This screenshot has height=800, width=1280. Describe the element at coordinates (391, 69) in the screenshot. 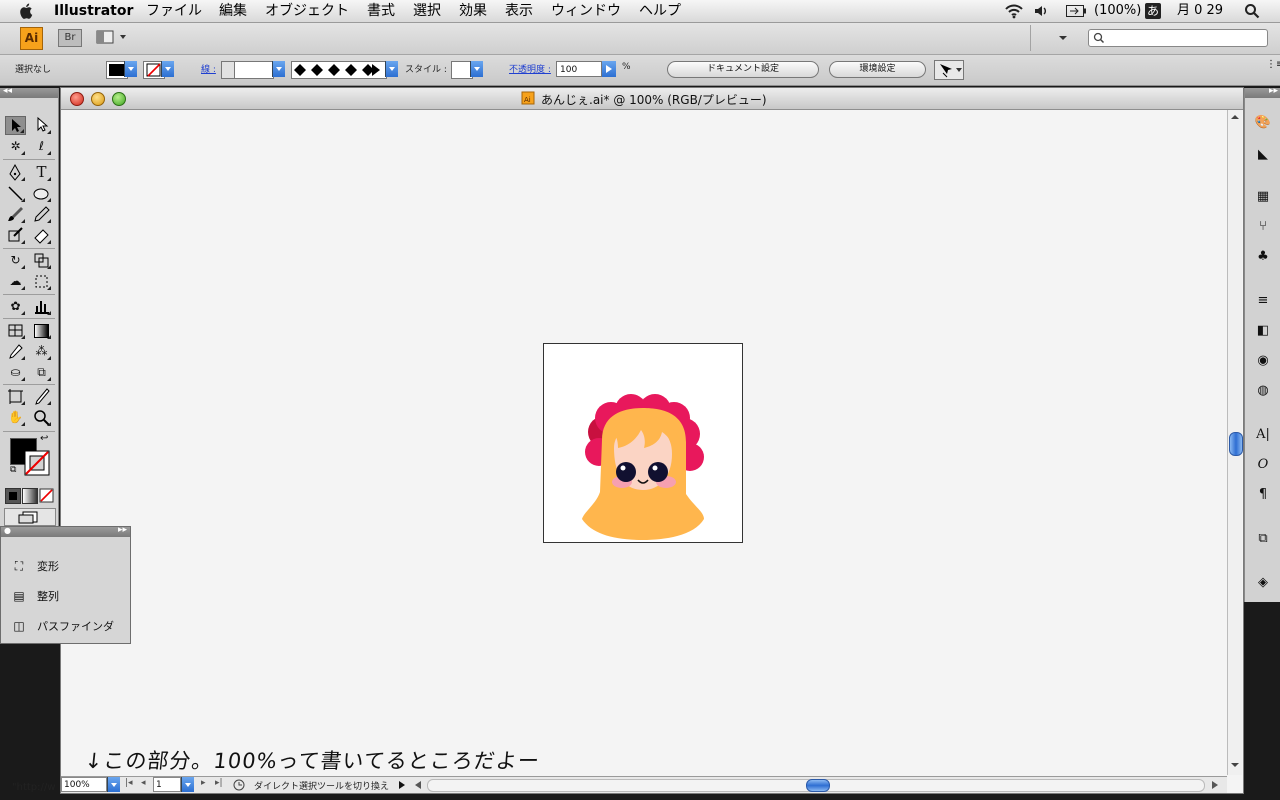

I see `brush-dropdown` at that location.